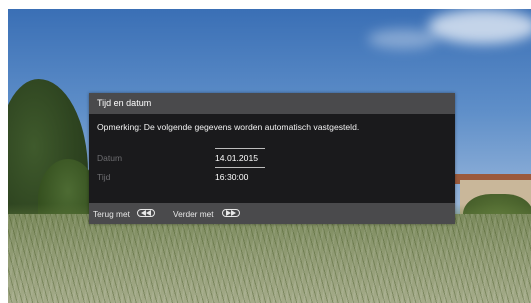 This screenshot has width=531, height=303. I want to click on rewind-icon, so click(146, 213).